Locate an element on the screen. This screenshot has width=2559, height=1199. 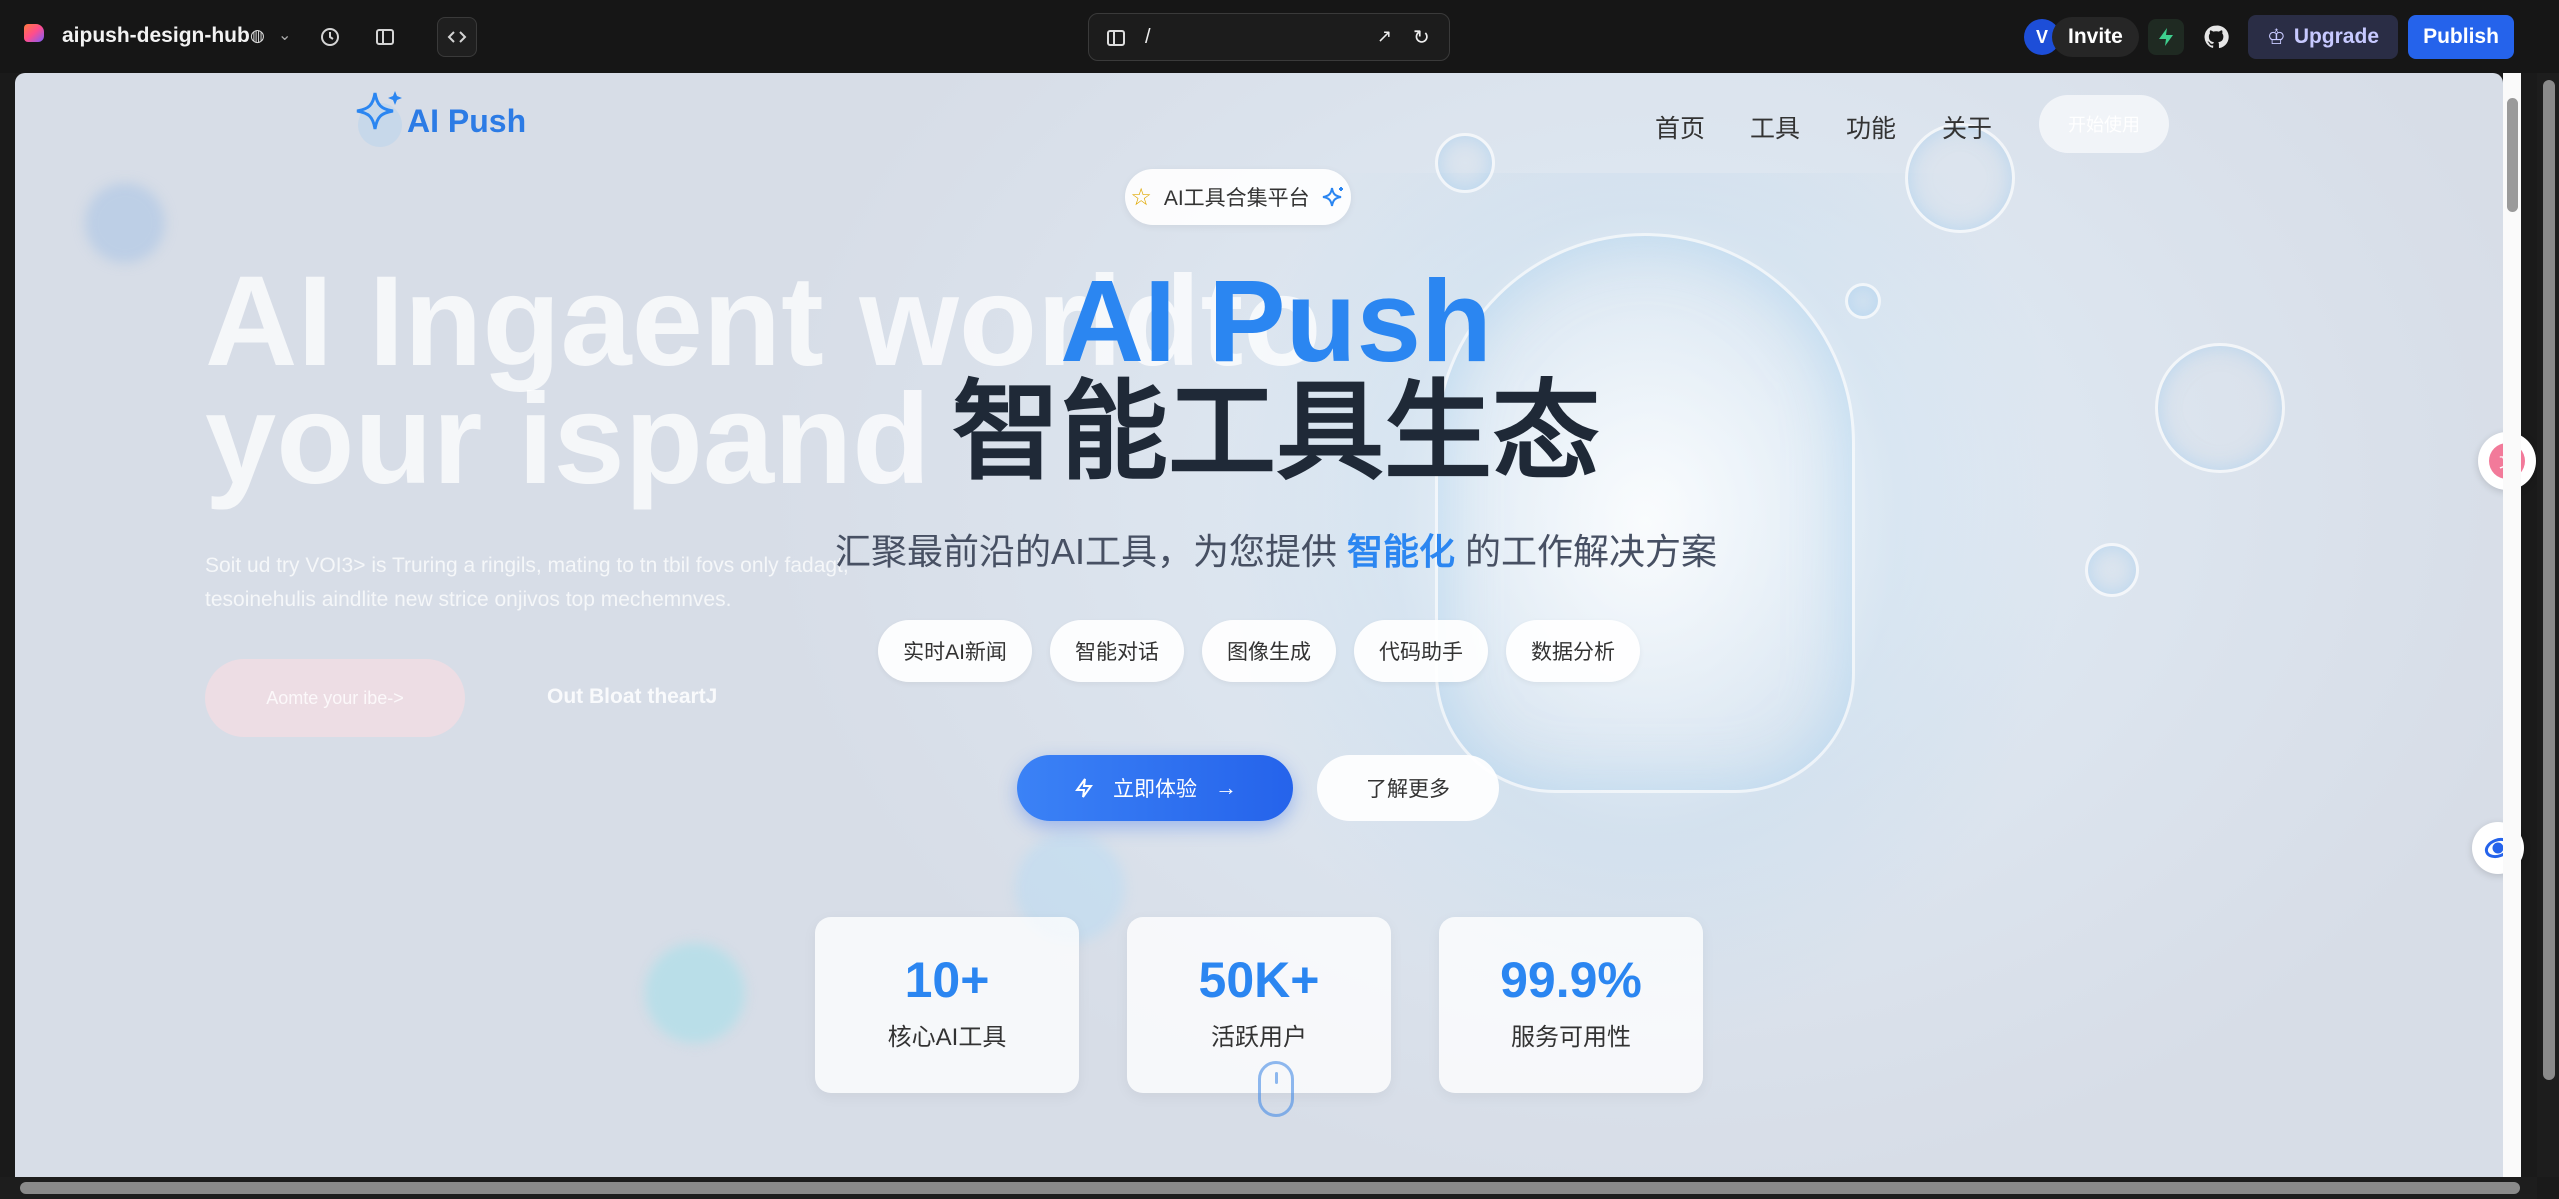
code-view-button is located at coordinates (457, 37).